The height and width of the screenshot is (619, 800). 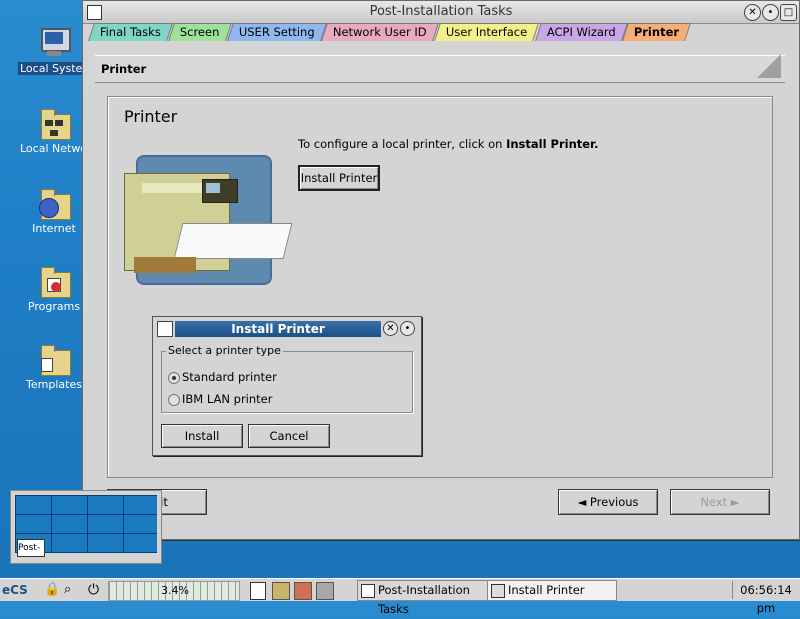 I want to click on power-icon: ⏻, so click(x=96, y=590).